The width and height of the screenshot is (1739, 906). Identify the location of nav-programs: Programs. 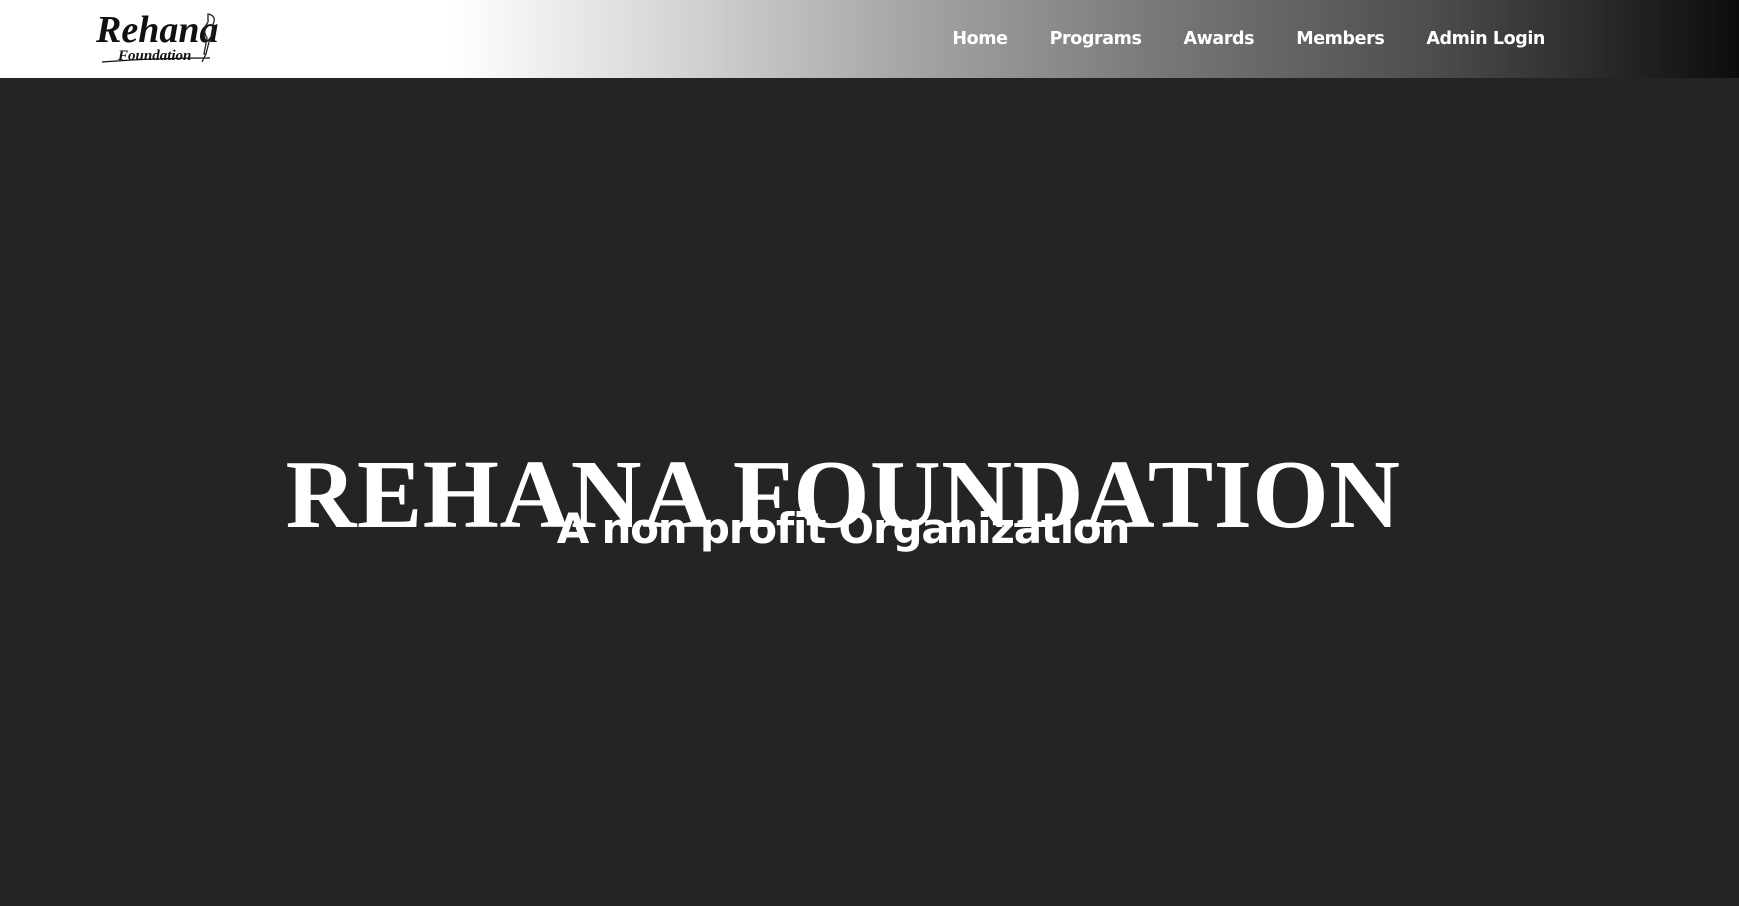
(1096, 39).